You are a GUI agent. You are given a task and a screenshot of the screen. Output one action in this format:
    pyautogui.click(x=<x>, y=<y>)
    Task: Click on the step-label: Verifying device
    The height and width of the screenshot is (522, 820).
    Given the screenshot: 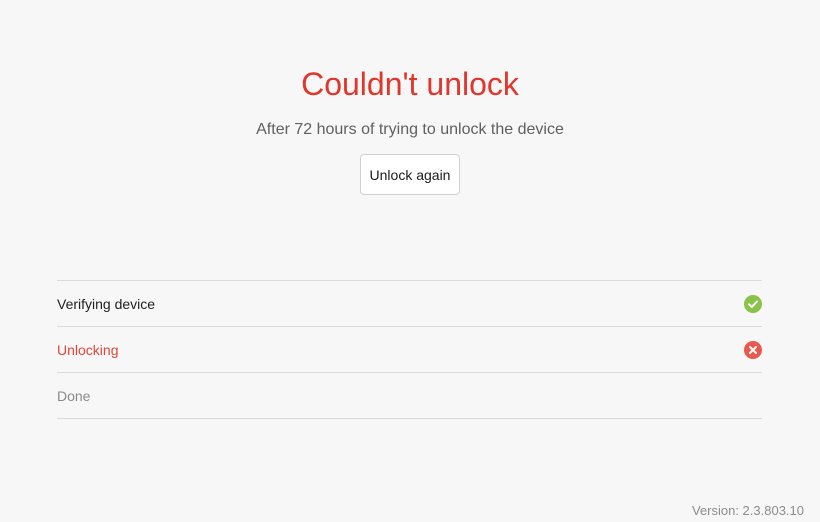 What is the action you would take?
    pyautogui.click(x=106, y=303)
    